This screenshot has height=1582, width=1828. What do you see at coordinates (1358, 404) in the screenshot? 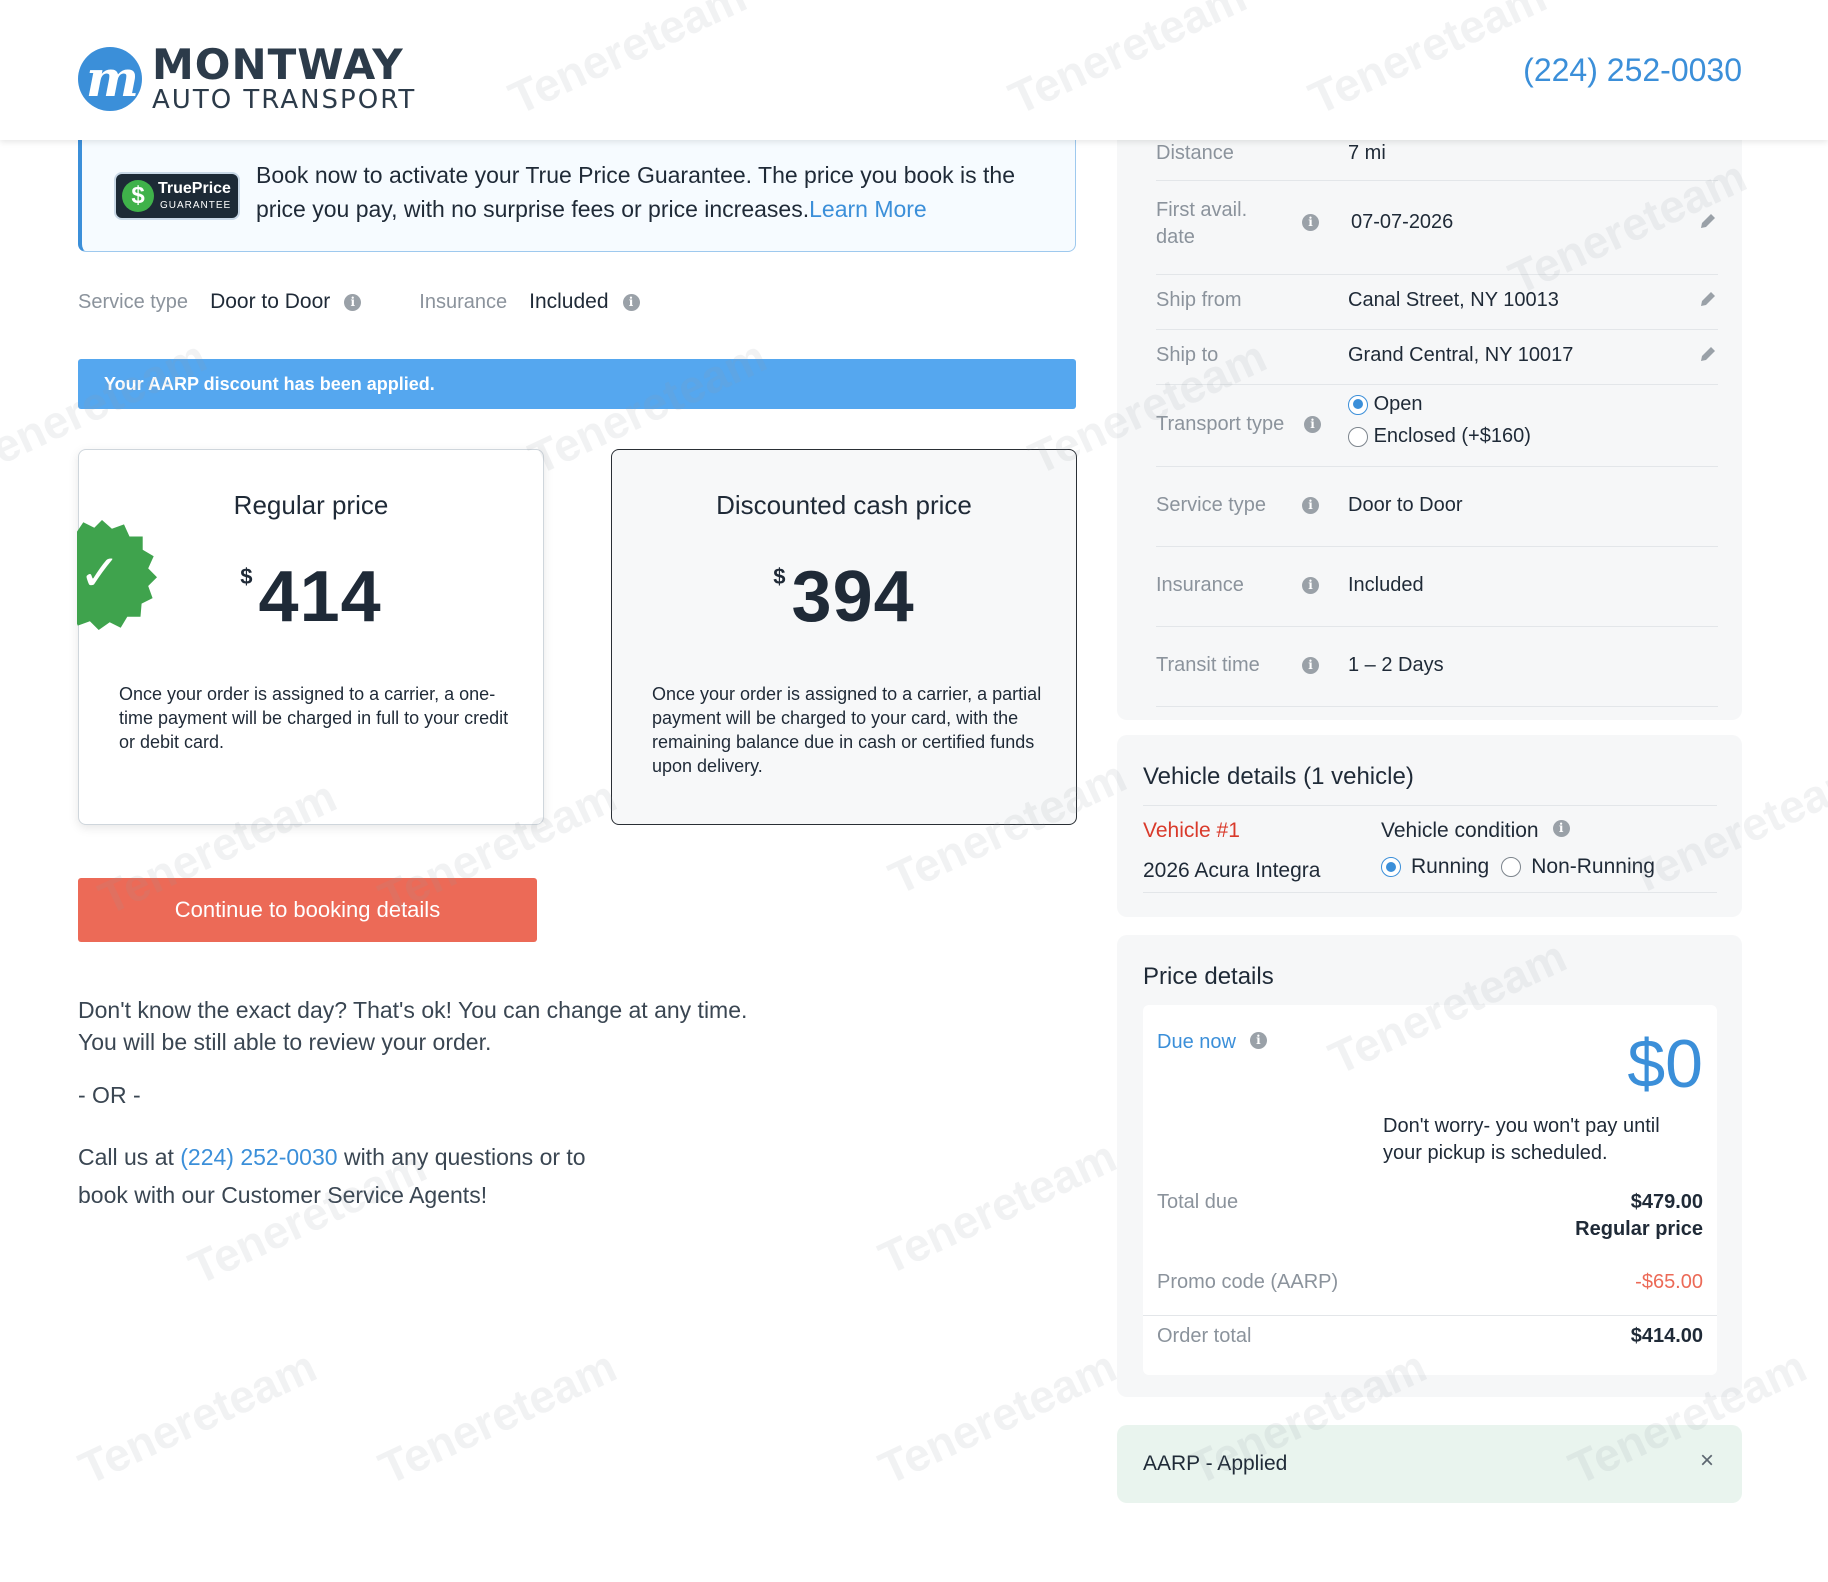
I see `radio-selected` at bounding box center [1358, 404].